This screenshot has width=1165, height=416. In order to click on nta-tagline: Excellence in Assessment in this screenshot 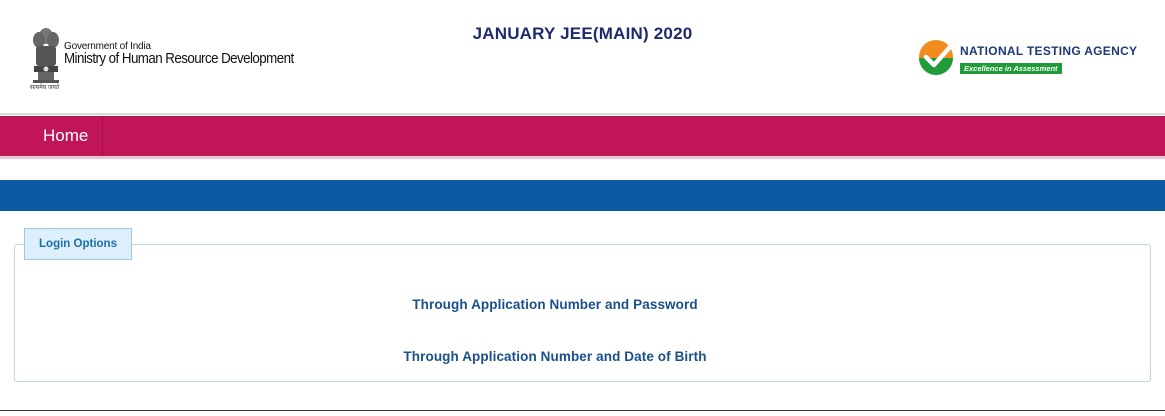, I will do `click(1011, 68)`.